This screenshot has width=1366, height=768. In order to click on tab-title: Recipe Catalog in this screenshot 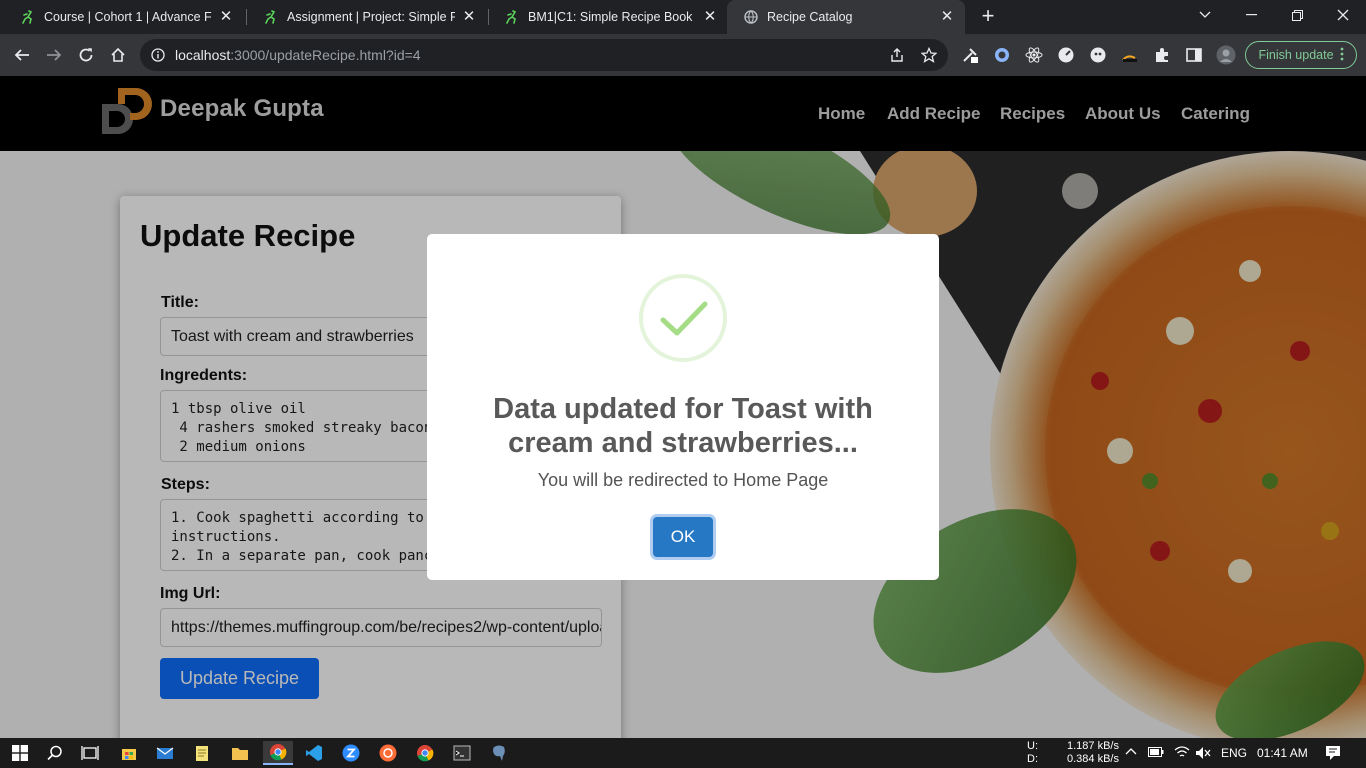, I will do `click(810, 17)`.